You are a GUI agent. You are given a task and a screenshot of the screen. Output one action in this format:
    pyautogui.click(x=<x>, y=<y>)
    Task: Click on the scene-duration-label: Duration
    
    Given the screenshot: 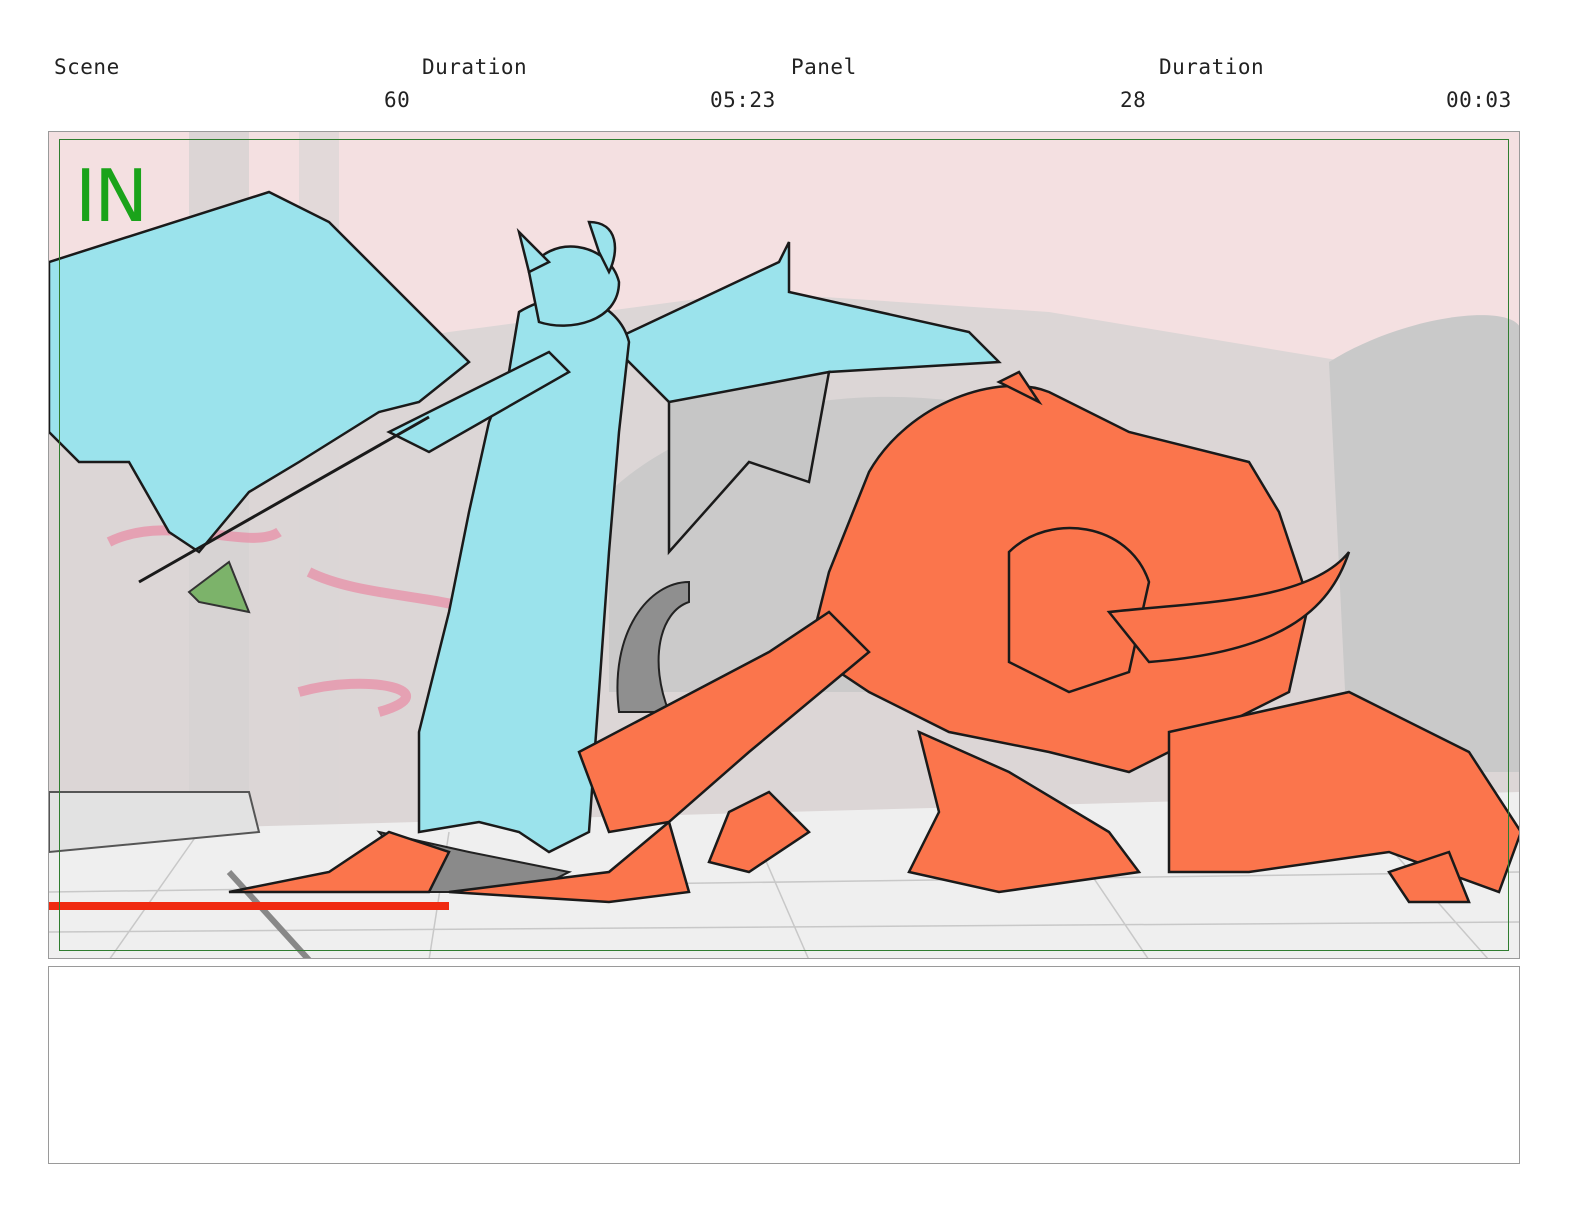 What is the action you would take?
    pyautogui.click(x=475, y=67)
    